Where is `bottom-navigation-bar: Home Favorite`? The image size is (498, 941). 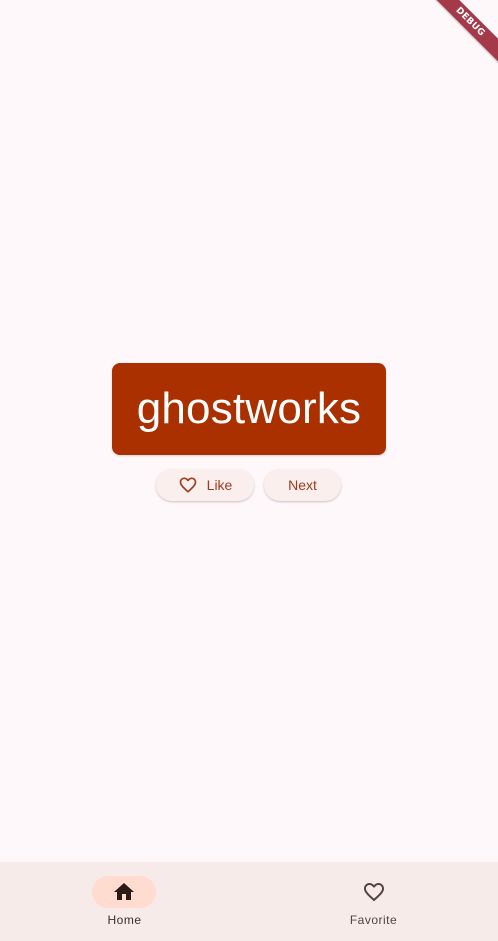 bottom-navigation-bar: Home Favorite is located at coordinates (249, 901).